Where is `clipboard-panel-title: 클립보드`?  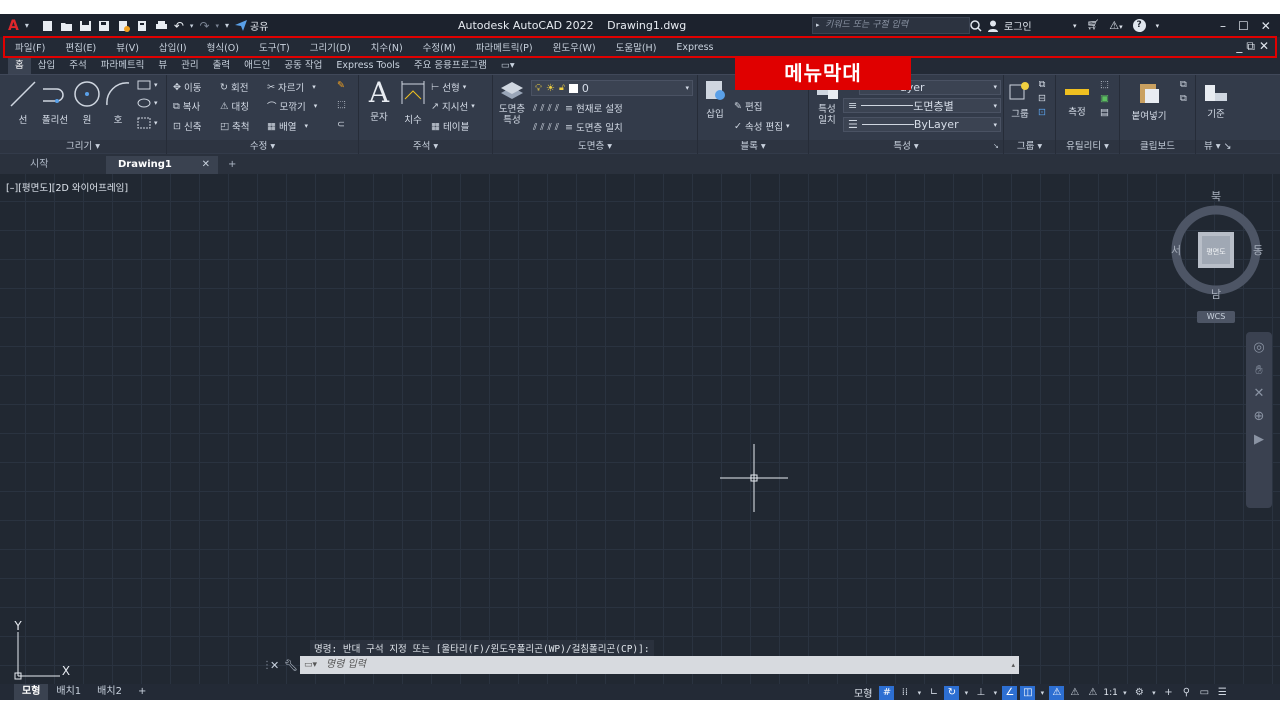 clipboard-panel-title: 클립보드 is located at coordinates (1157, 146).